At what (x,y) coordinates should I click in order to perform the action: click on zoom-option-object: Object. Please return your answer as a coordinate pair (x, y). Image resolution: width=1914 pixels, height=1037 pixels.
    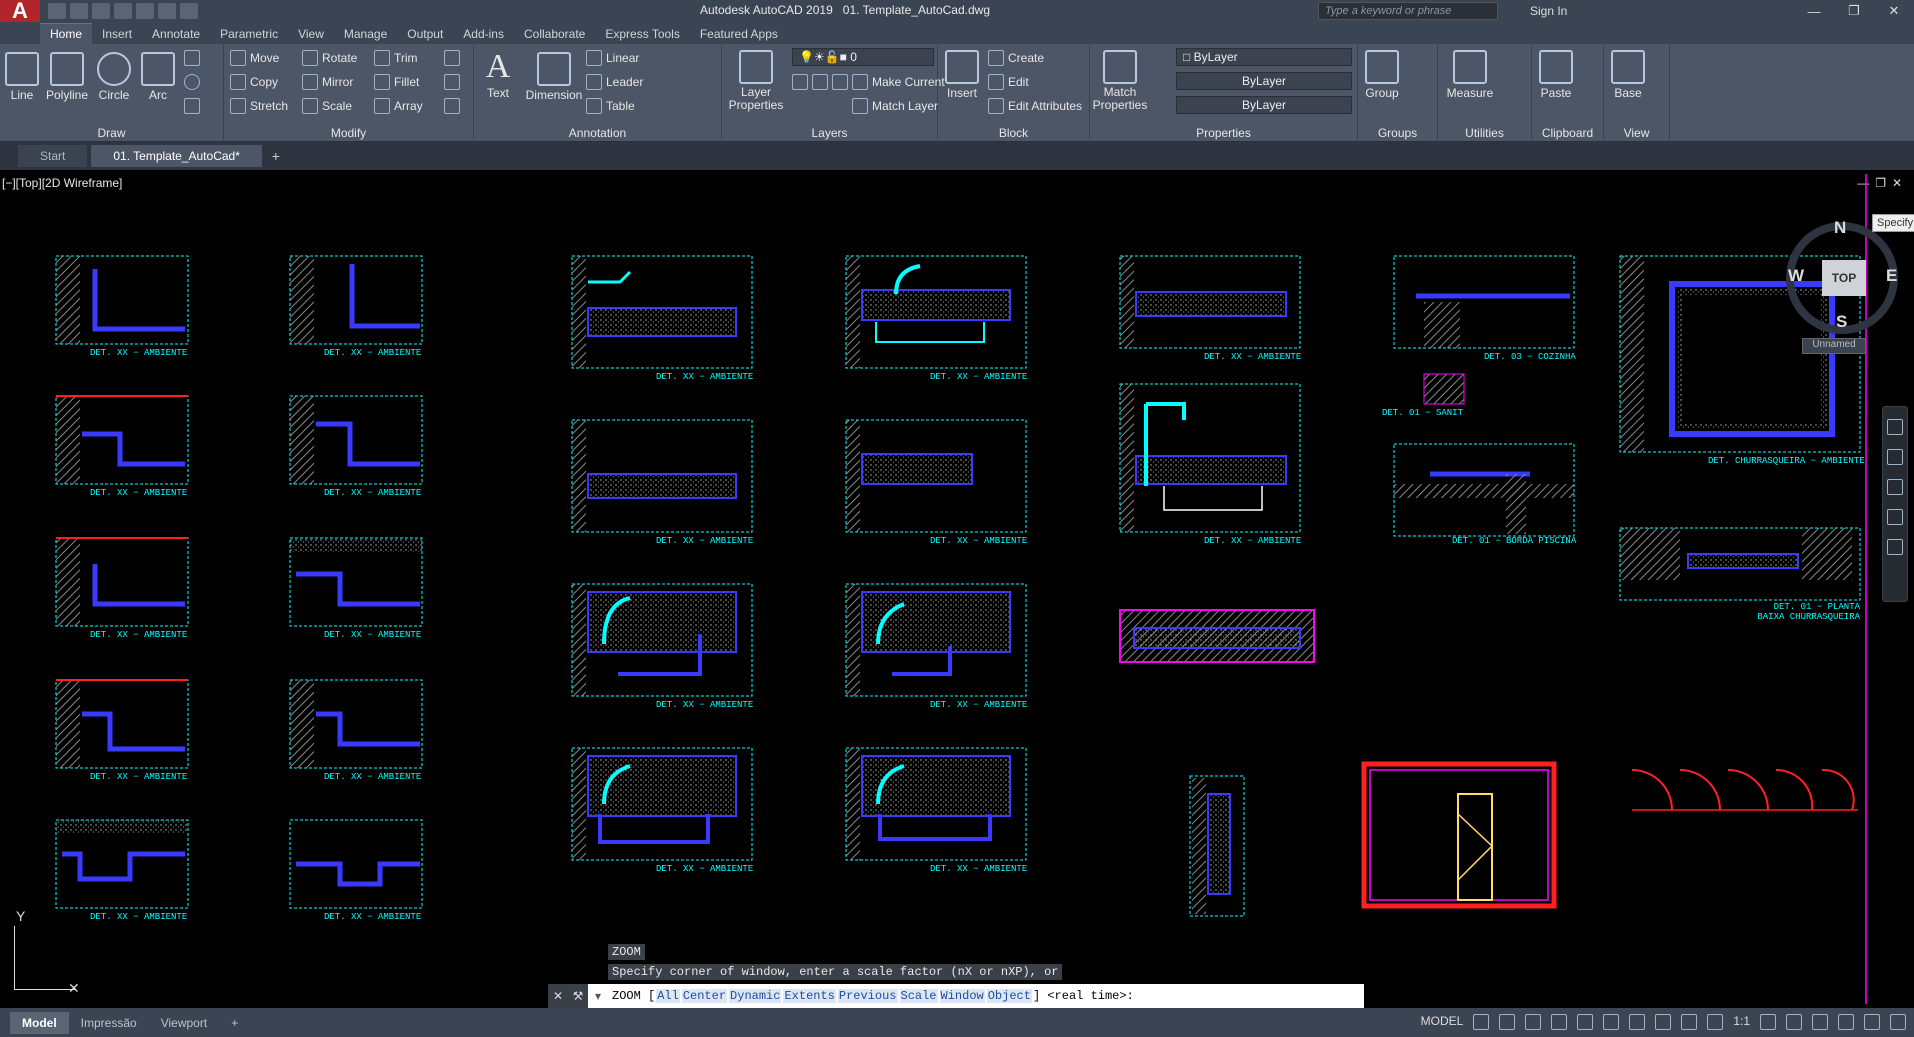
    Looking at the image, I should click on (1009, 996).